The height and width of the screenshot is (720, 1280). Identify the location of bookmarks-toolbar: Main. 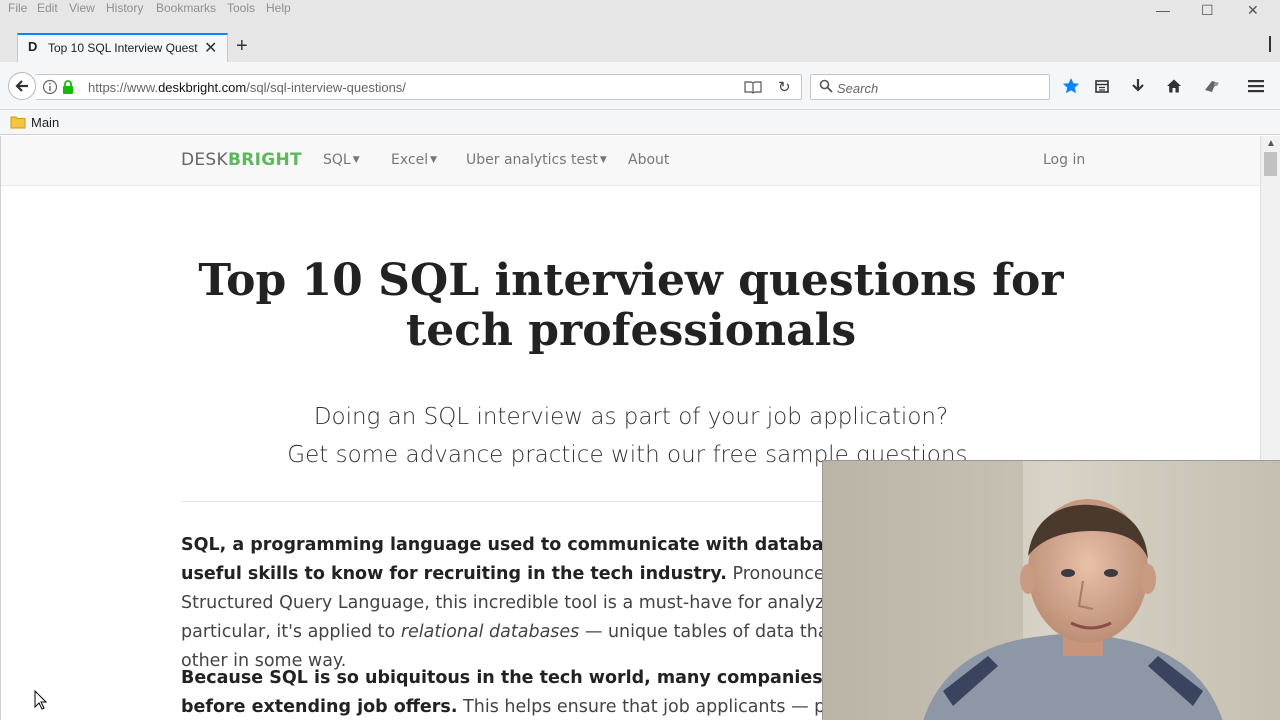
(640, 122).